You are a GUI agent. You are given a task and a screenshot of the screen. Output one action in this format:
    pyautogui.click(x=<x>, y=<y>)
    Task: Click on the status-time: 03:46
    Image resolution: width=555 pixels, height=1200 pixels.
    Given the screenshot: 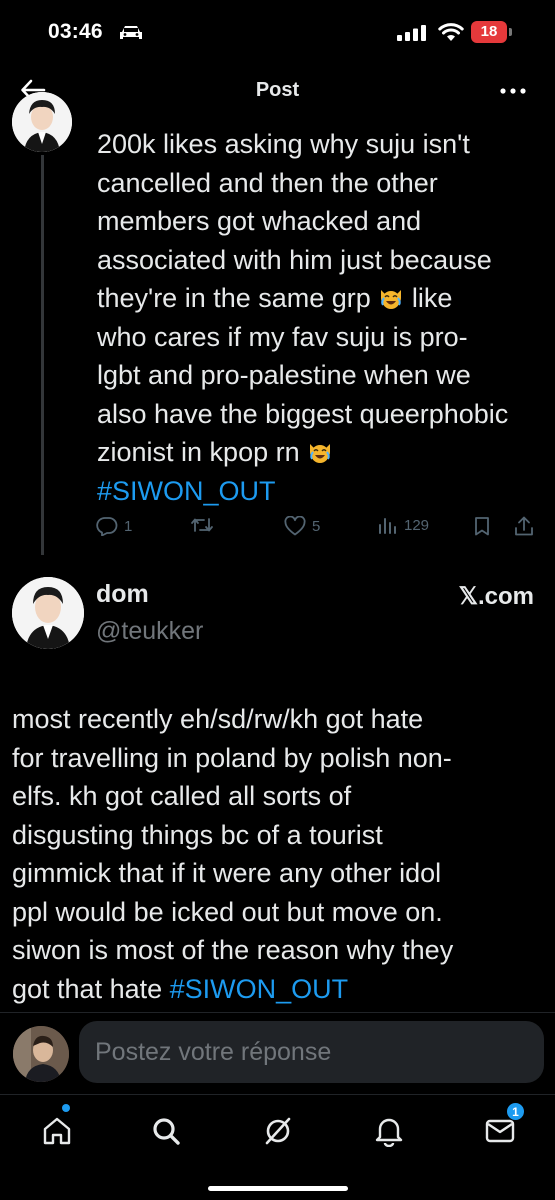 What is the action you would take?
    pyautogui.click(x=75, y=31)
    